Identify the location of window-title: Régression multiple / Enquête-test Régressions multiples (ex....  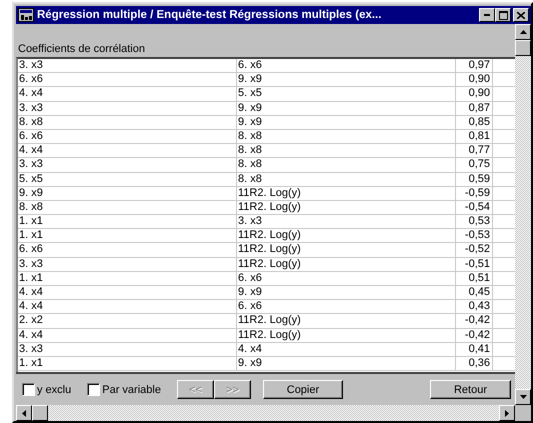
(209, 15).